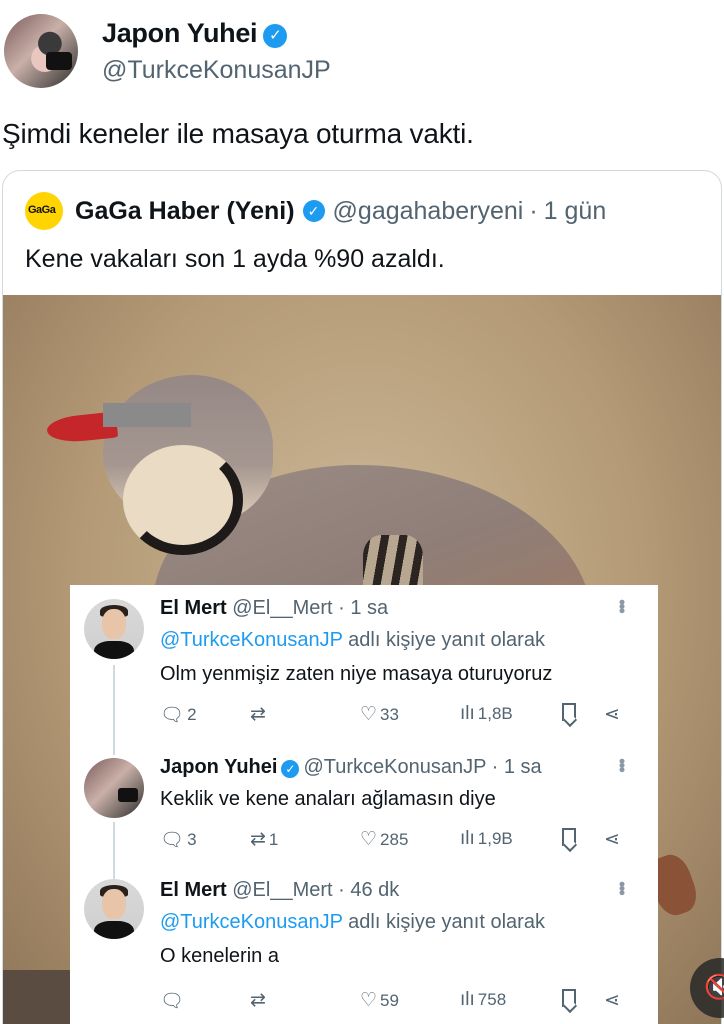  I want to click on thread-line, so click(114, 710).